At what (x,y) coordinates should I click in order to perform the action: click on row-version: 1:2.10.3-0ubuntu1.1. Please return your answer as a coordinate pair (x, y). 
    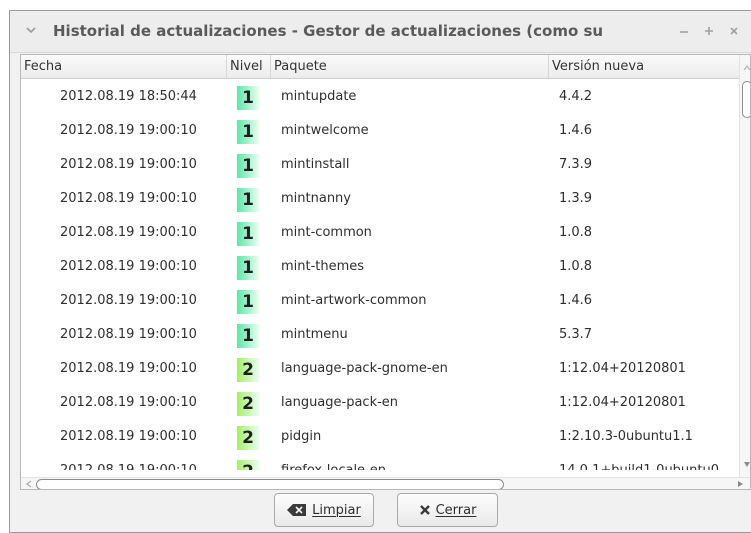
    Looking at the image, I should click on (626, 436).